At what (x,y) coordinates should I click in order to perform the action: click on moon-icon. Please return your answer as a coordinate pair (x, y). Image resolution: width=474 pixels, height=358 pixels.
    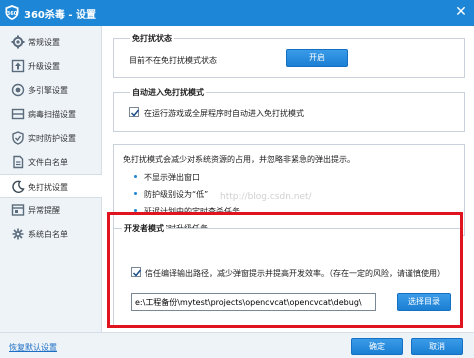
    Looking at the image, I should click on (18, 187).